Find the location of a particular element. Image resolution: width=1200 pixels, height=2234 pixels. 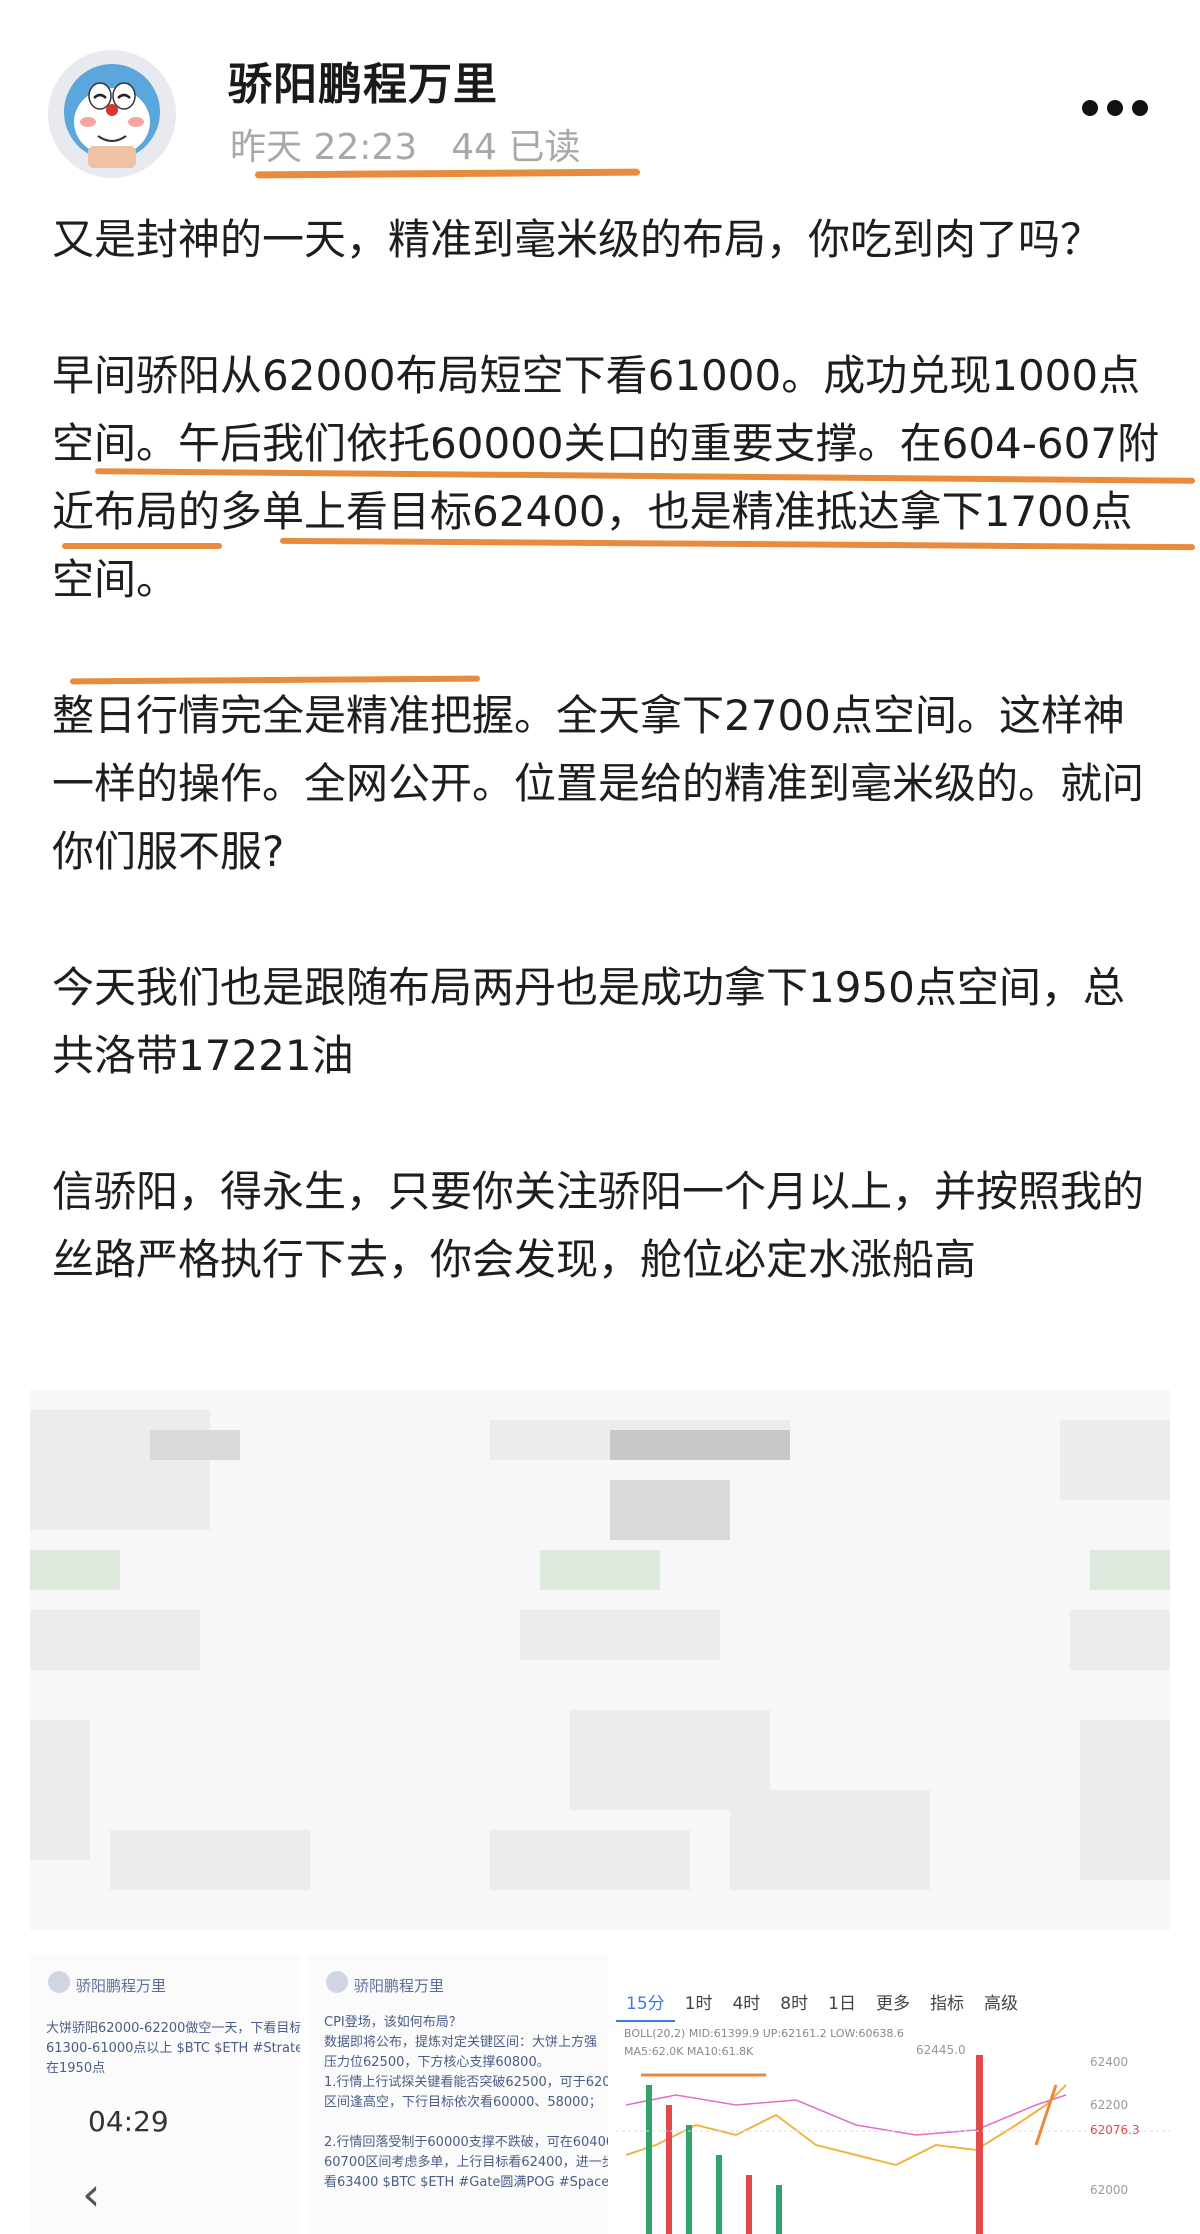

thumb-text-line: 大饼骄阳62000-62200做空一天，下看目标 is located at coordinates (173, 2028).